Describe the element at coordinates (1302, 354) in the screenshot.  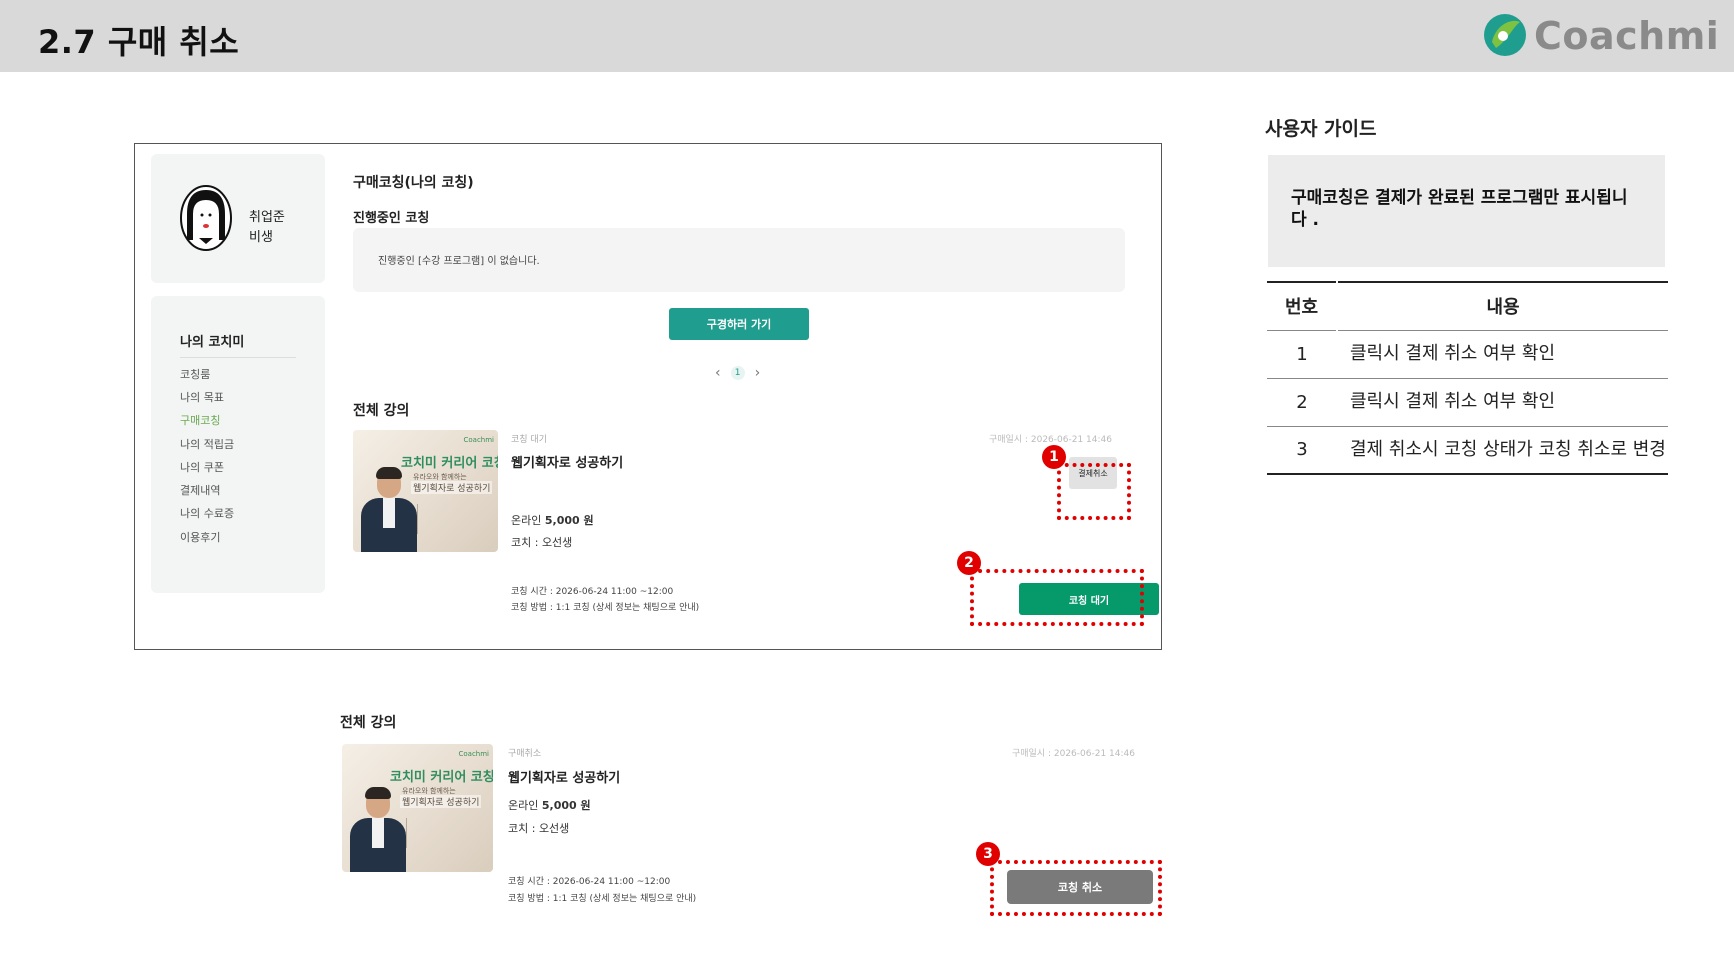
I see `row-number: 1` at that location.